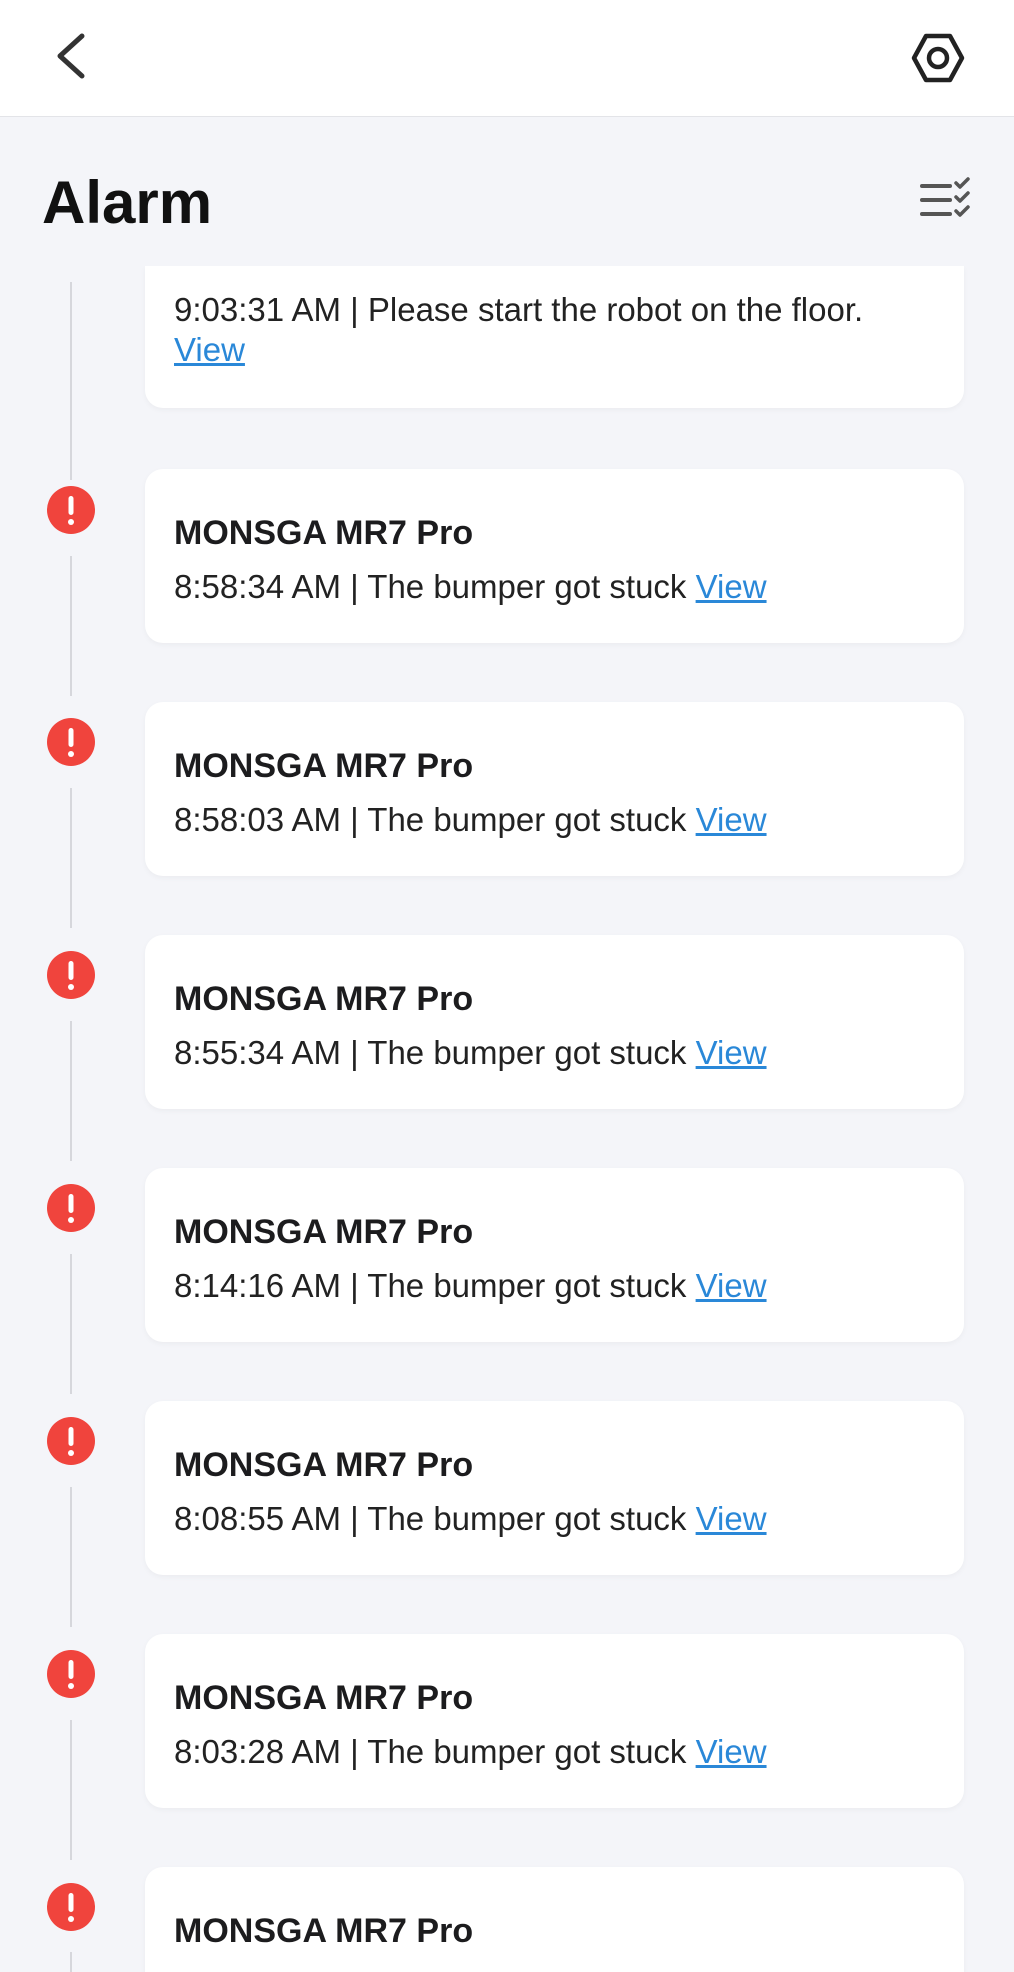  What do you see at coordinates (127, 202) in the screenshot?
I see `page-title: Alarm` at bounding box center [127, 202].